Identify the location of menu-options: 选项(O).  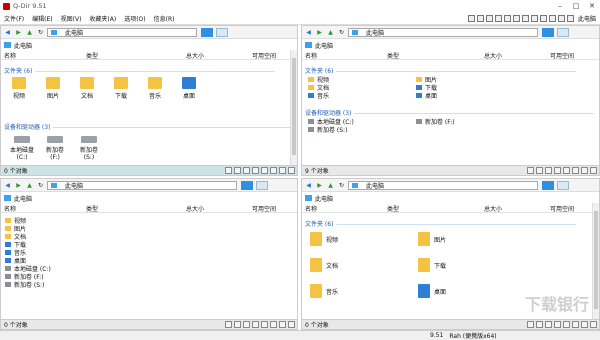
(134, 18).